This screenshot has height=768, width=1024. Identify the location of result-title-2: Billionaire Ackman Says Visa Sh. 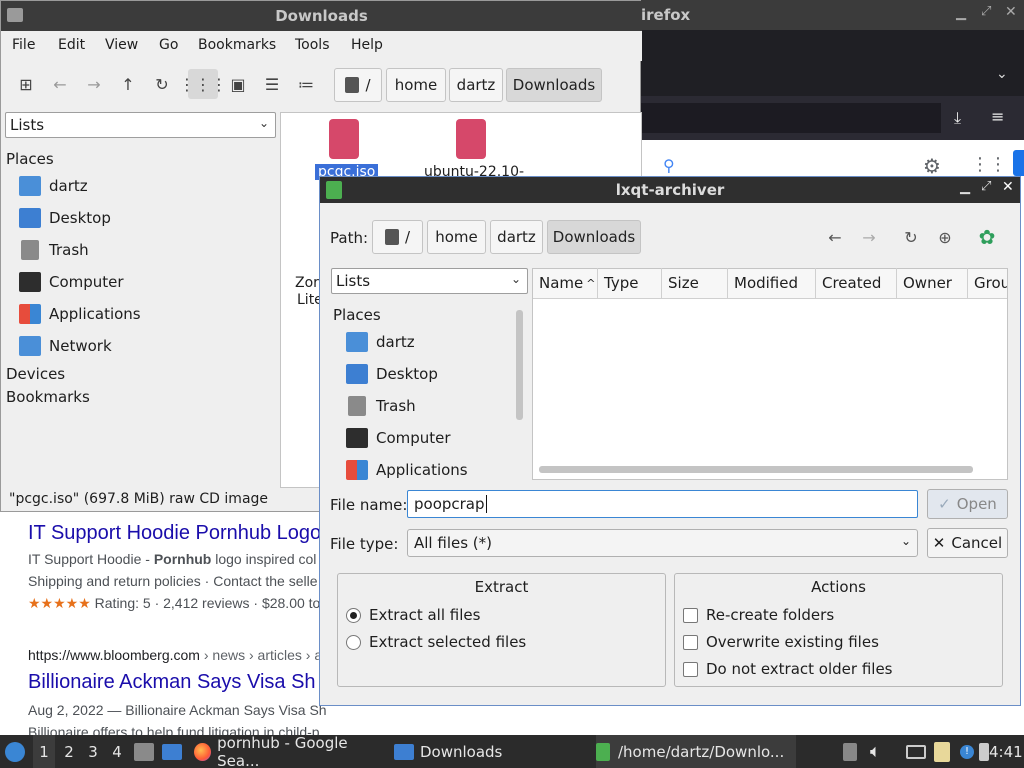
(172, 682).